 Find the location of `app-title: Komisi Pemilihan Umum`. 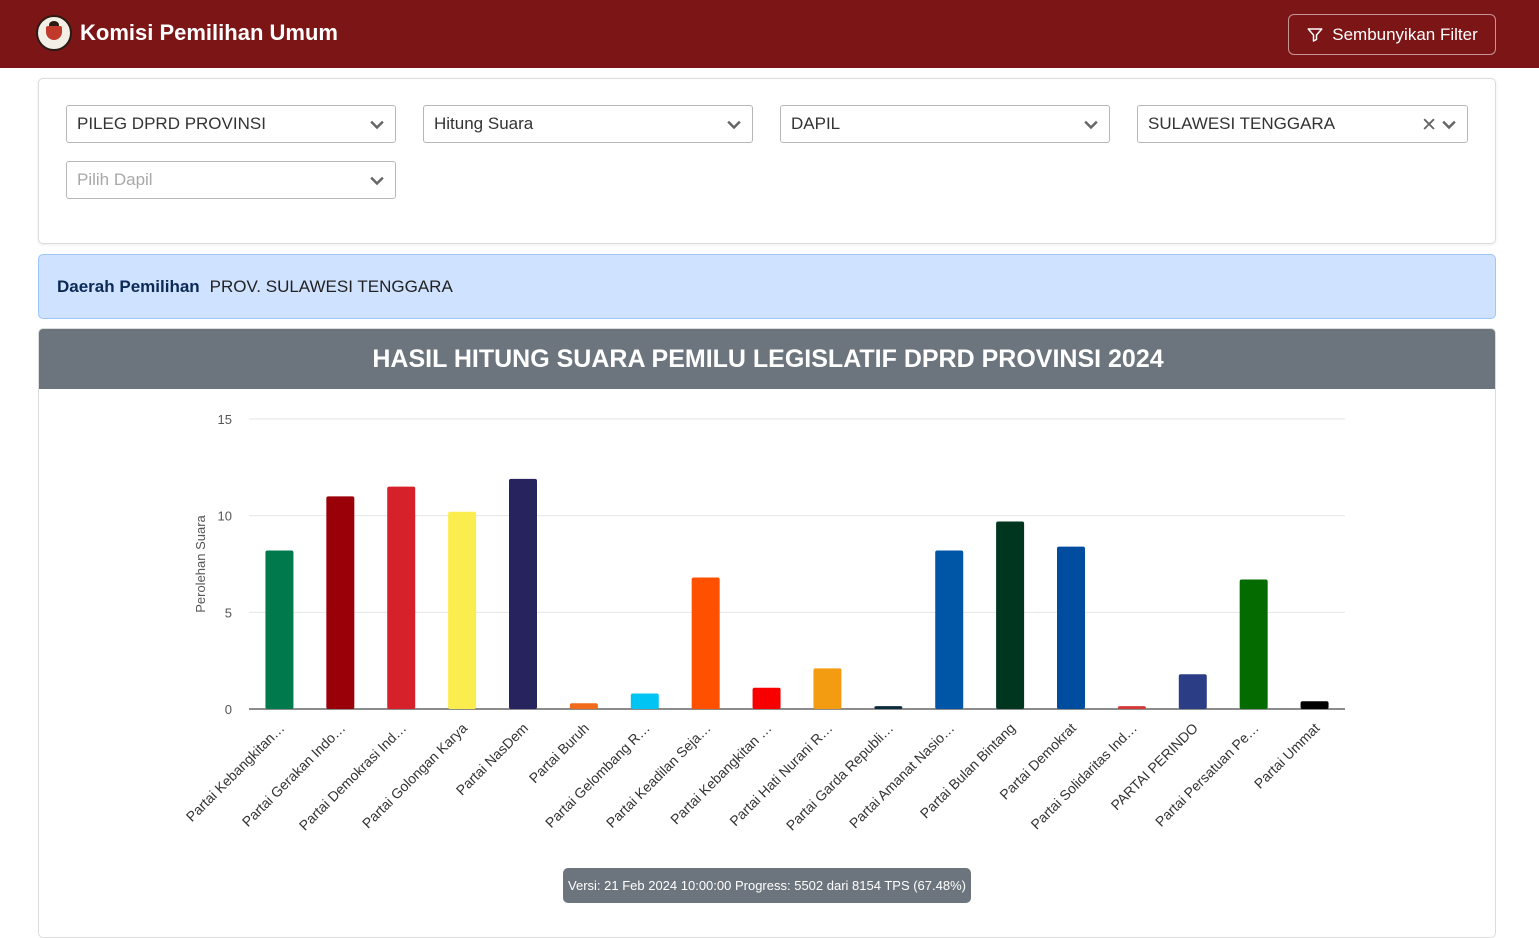

app-title: Komisi Pemilihan Umum is located at coordinates (209, 32).